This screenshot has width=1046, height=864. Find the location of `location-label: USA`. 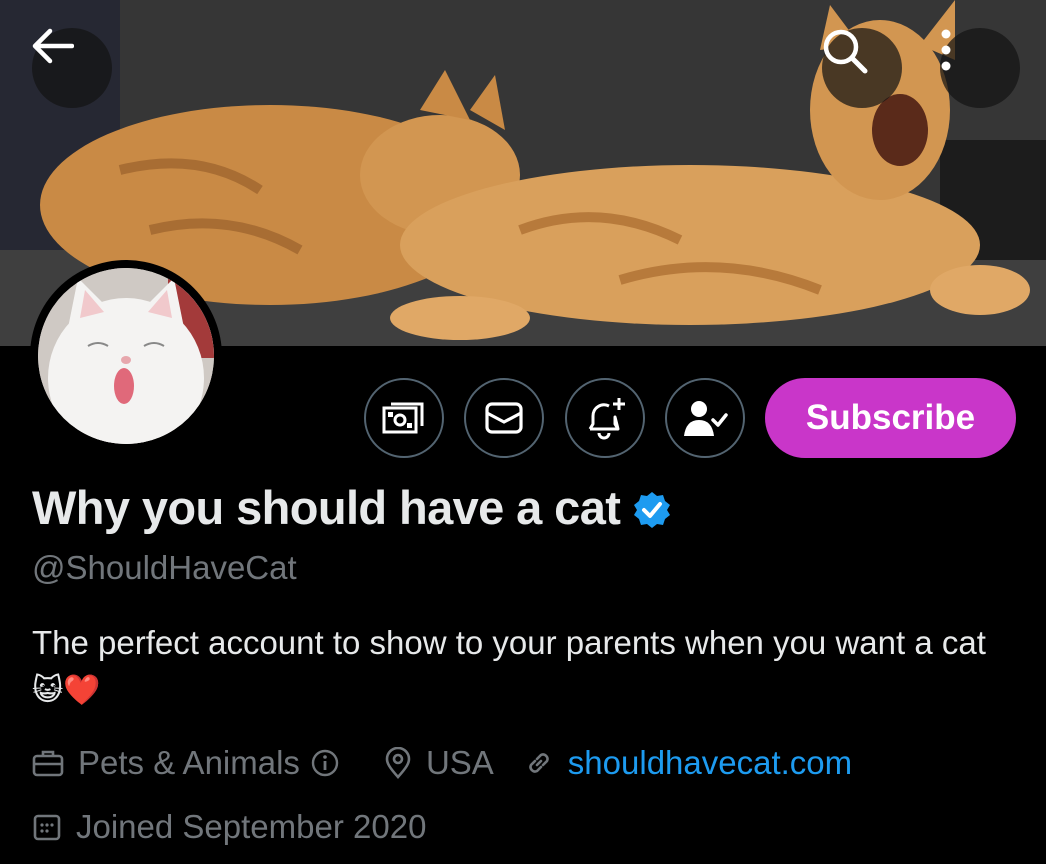

location-label: USA is located at coordinates (459, 762).